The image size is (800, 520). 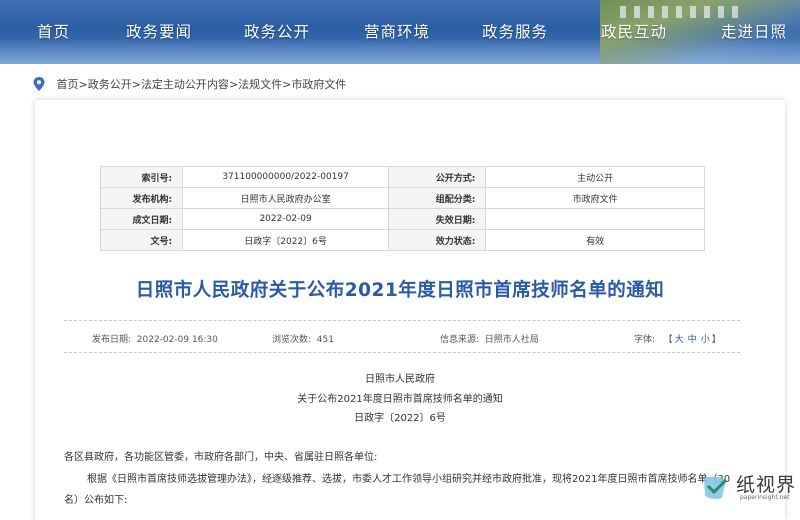 I want to click on watermark: 纸视界 paperinsight.net, so click(x=750, y=488).